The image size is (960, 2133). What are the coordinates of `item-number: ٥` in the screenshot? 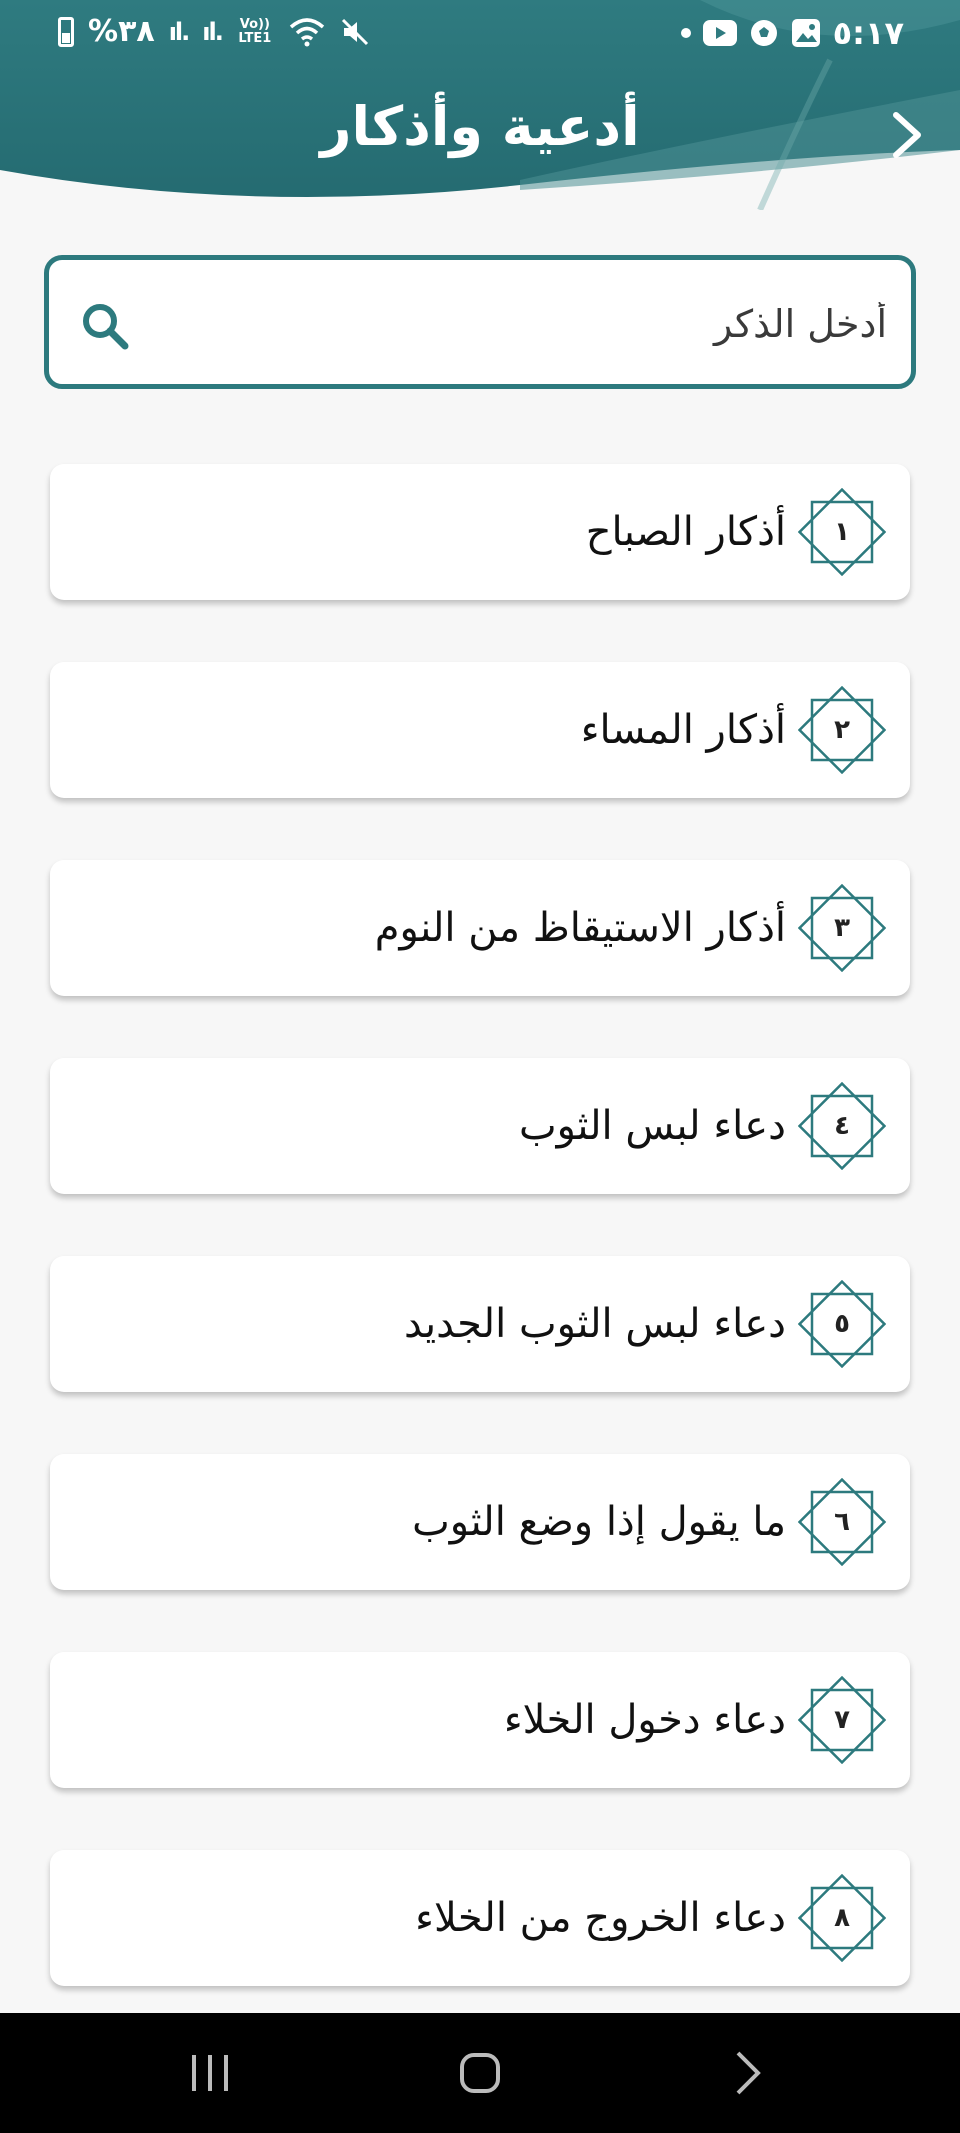 It's located at (842, 1324).